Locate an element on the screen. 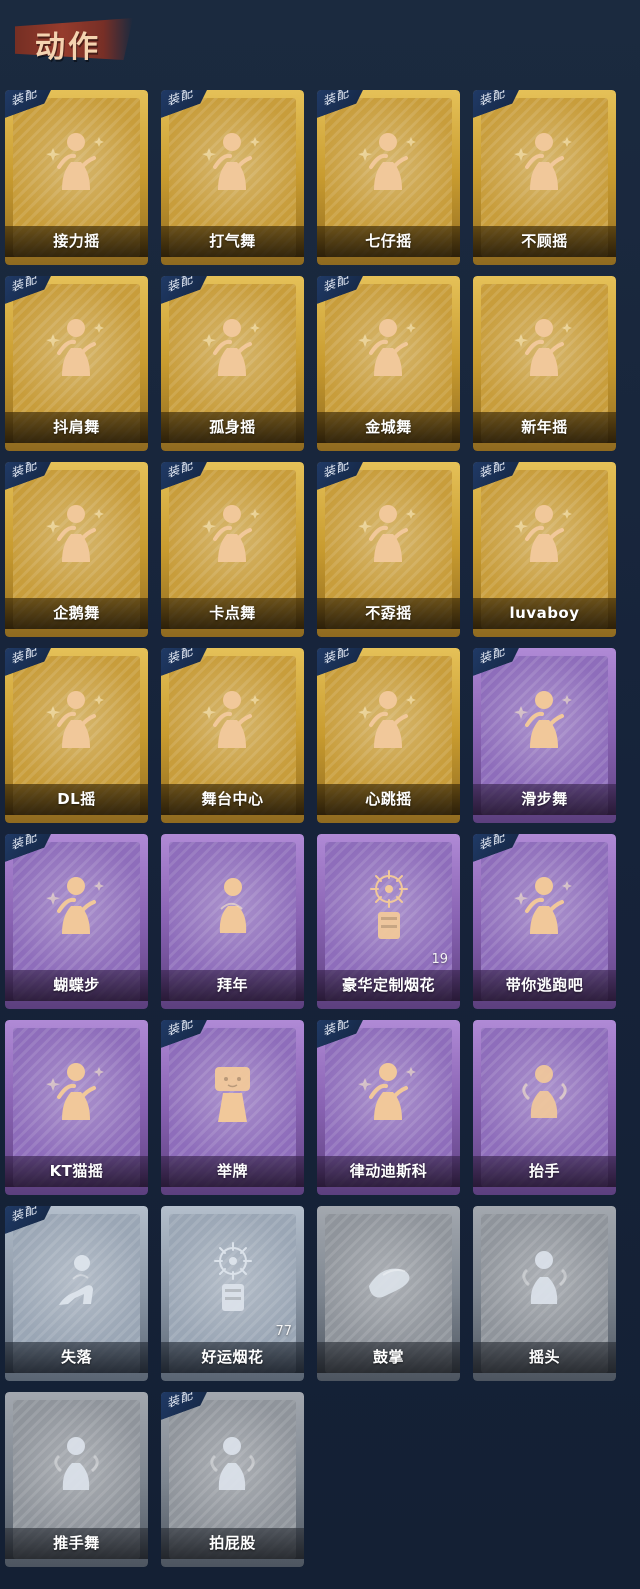 The image size is (640, 1589). emote-name: 企鹅舞 is located at coordinates (76, 613).